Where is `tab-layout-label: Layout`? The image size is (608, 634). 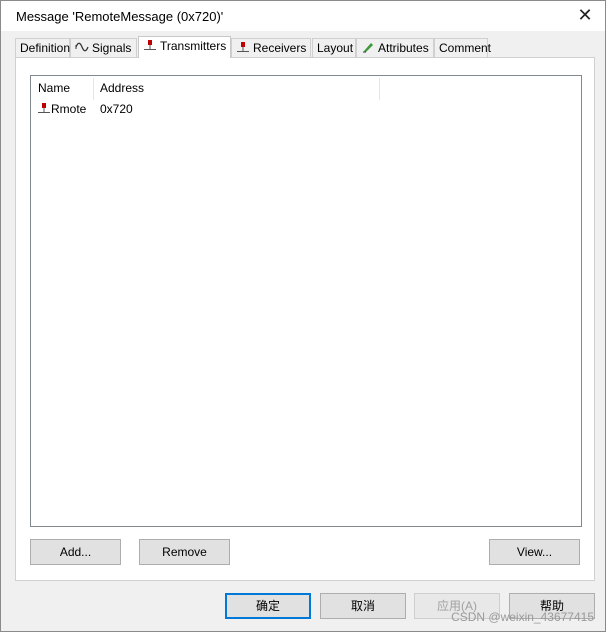
tab-layout-label: Layout is located at coordinates (335, 48).